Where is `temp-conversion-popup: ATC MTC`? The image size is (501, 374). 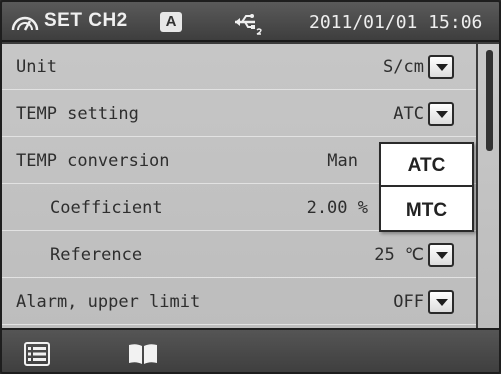
temp-conversion-popup: ATC MTC is located at coordinates (426, 187).